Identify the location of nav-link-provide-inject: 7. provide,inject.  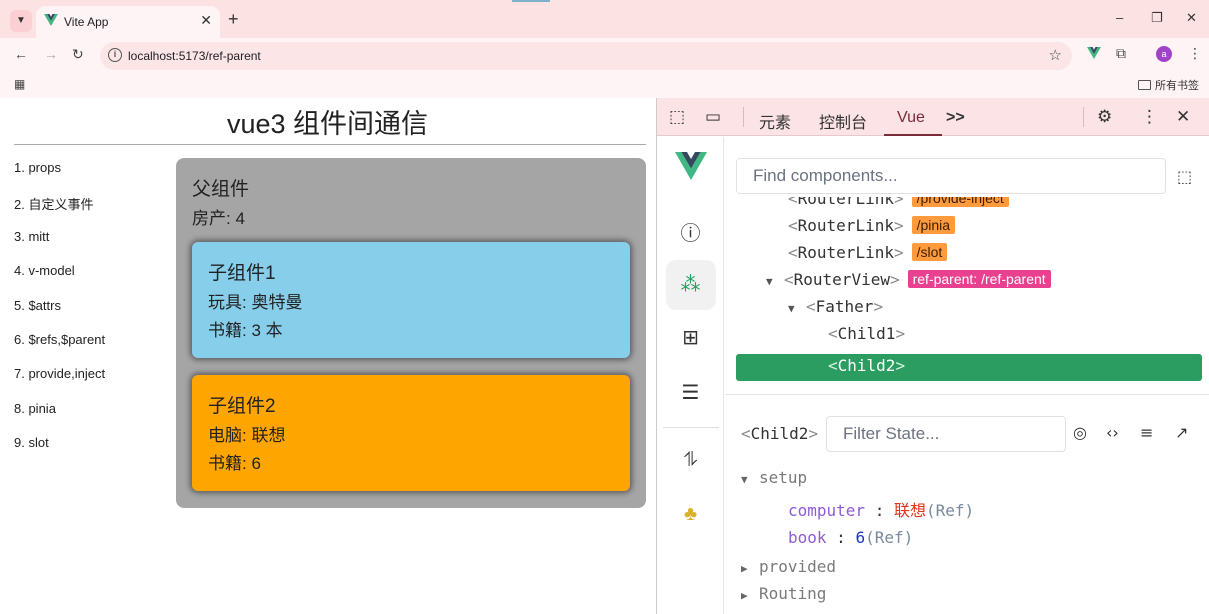
(59, 383).